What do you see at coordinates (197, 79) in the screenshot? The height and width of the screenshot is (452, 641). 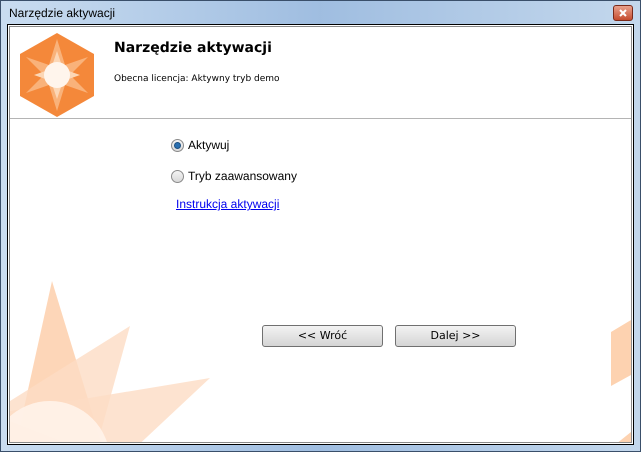 I see `license-status: Obecna licencja: Aktywny tryb demo` at bounding box center [197, 79].